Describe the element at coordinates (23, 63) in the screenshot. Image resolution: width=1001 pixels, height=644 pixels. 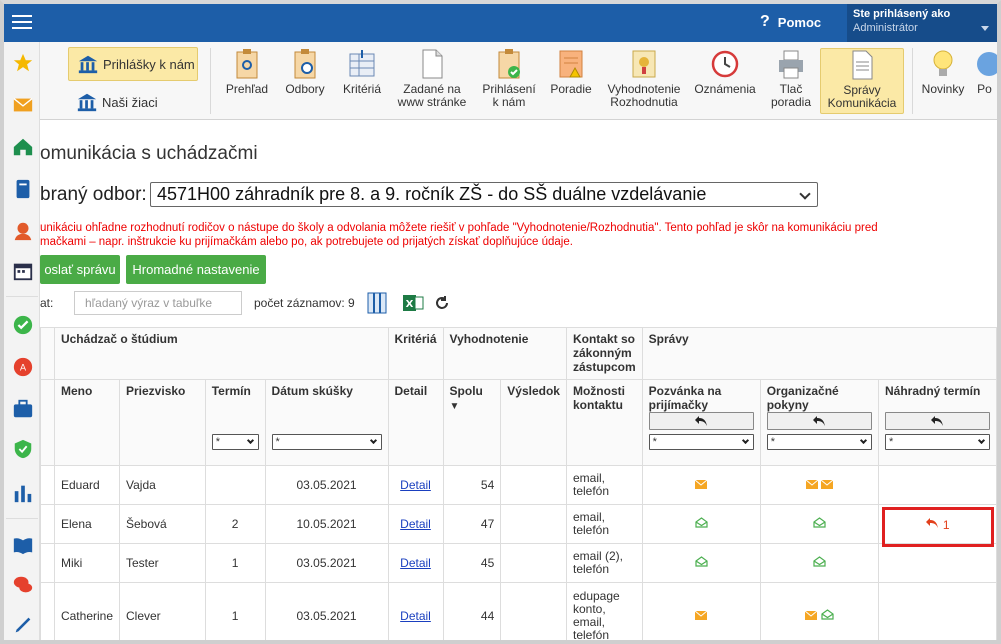
I see `star-icon` at that location.